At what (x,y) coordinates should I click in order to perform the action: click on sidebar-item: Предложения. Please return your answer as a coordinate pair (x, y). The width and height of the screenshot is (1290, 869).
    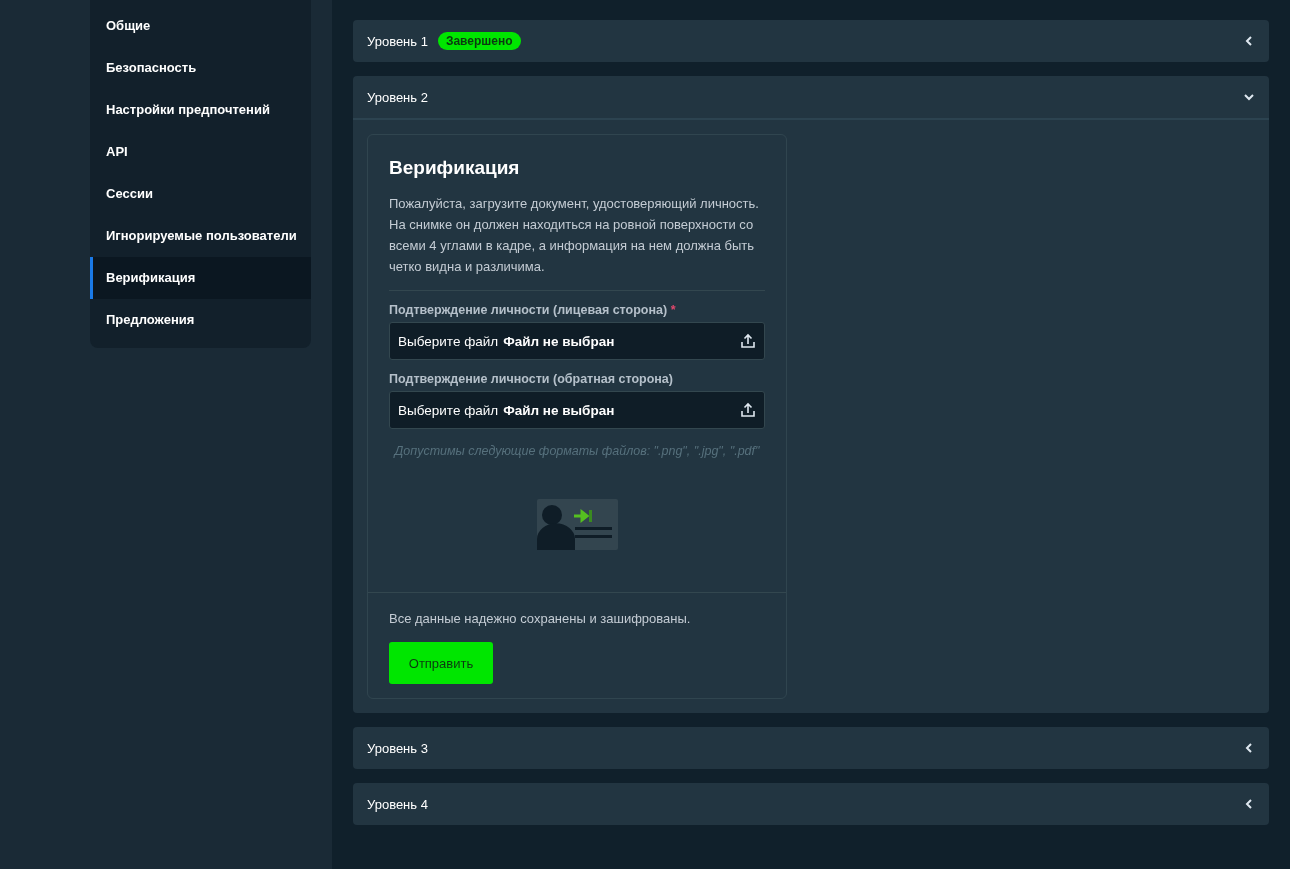
    Looking at the image, I should click on (200, 320).